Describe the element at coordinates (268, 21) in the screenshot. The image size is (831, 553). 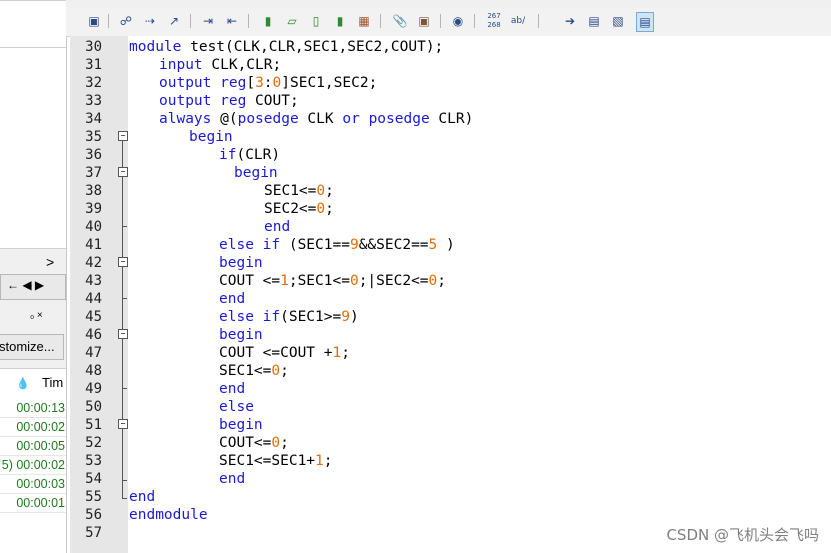
I see `bookmark-icon: ▮` at that location.